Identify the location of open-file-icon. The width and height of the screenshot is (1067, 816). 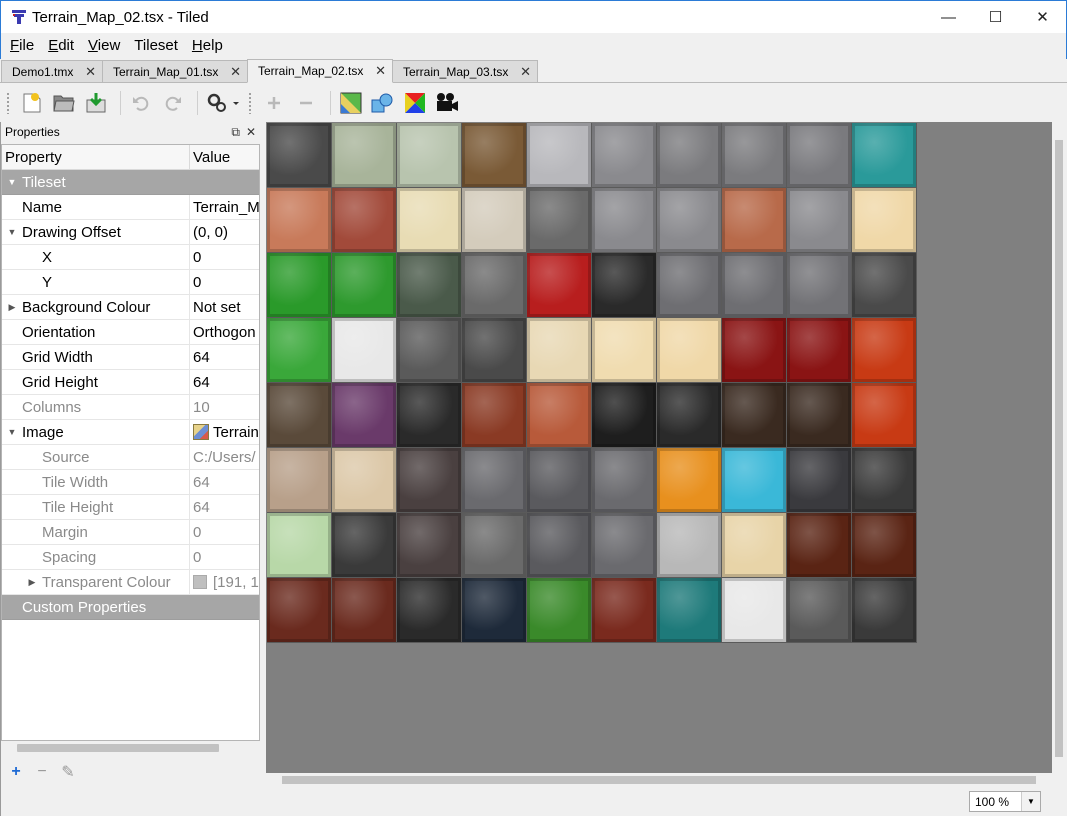
(64, 103).